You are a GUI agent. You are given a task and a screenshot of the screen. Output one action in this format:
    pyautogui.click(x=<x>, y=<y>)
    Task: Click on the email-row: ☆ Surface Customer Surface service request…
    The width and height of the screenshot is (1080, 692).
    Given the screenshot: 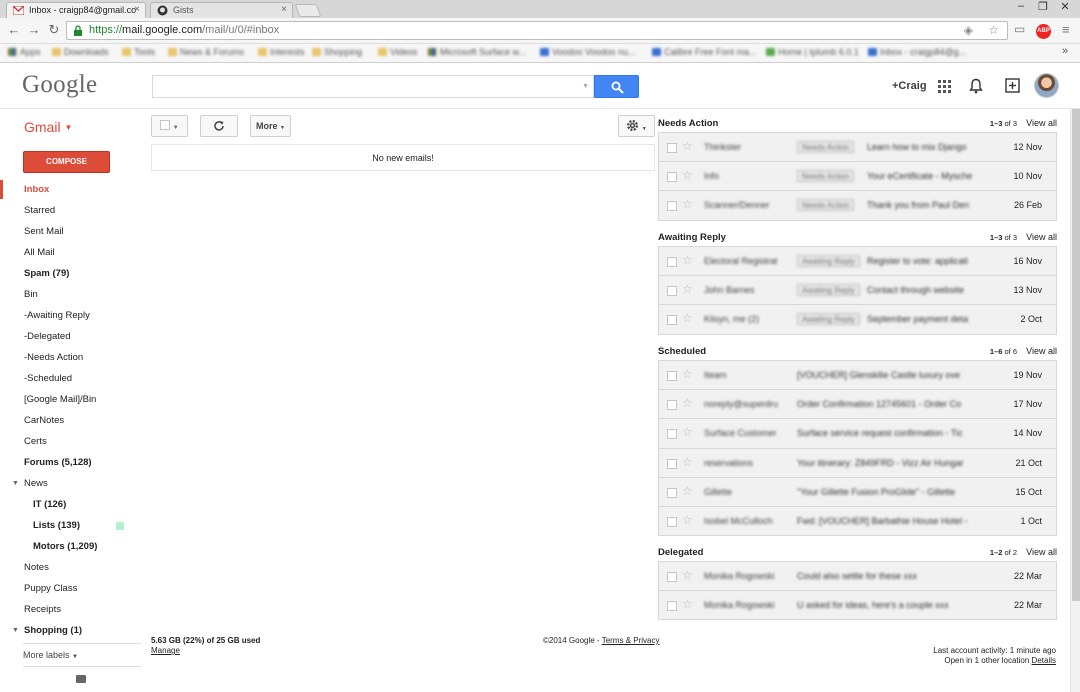 What is the action you would take?
    pyautogui.click(x=857, y=434)
    